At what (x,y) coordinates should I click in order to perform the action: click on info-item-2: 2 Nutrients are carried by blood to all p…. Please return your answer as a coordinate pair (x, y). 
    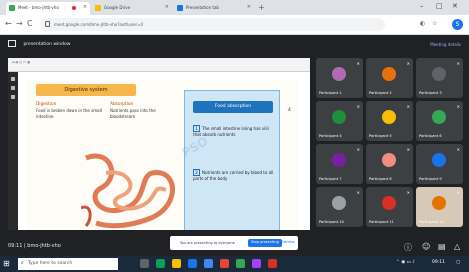
    Looking at the image, I should click on (234, 175).